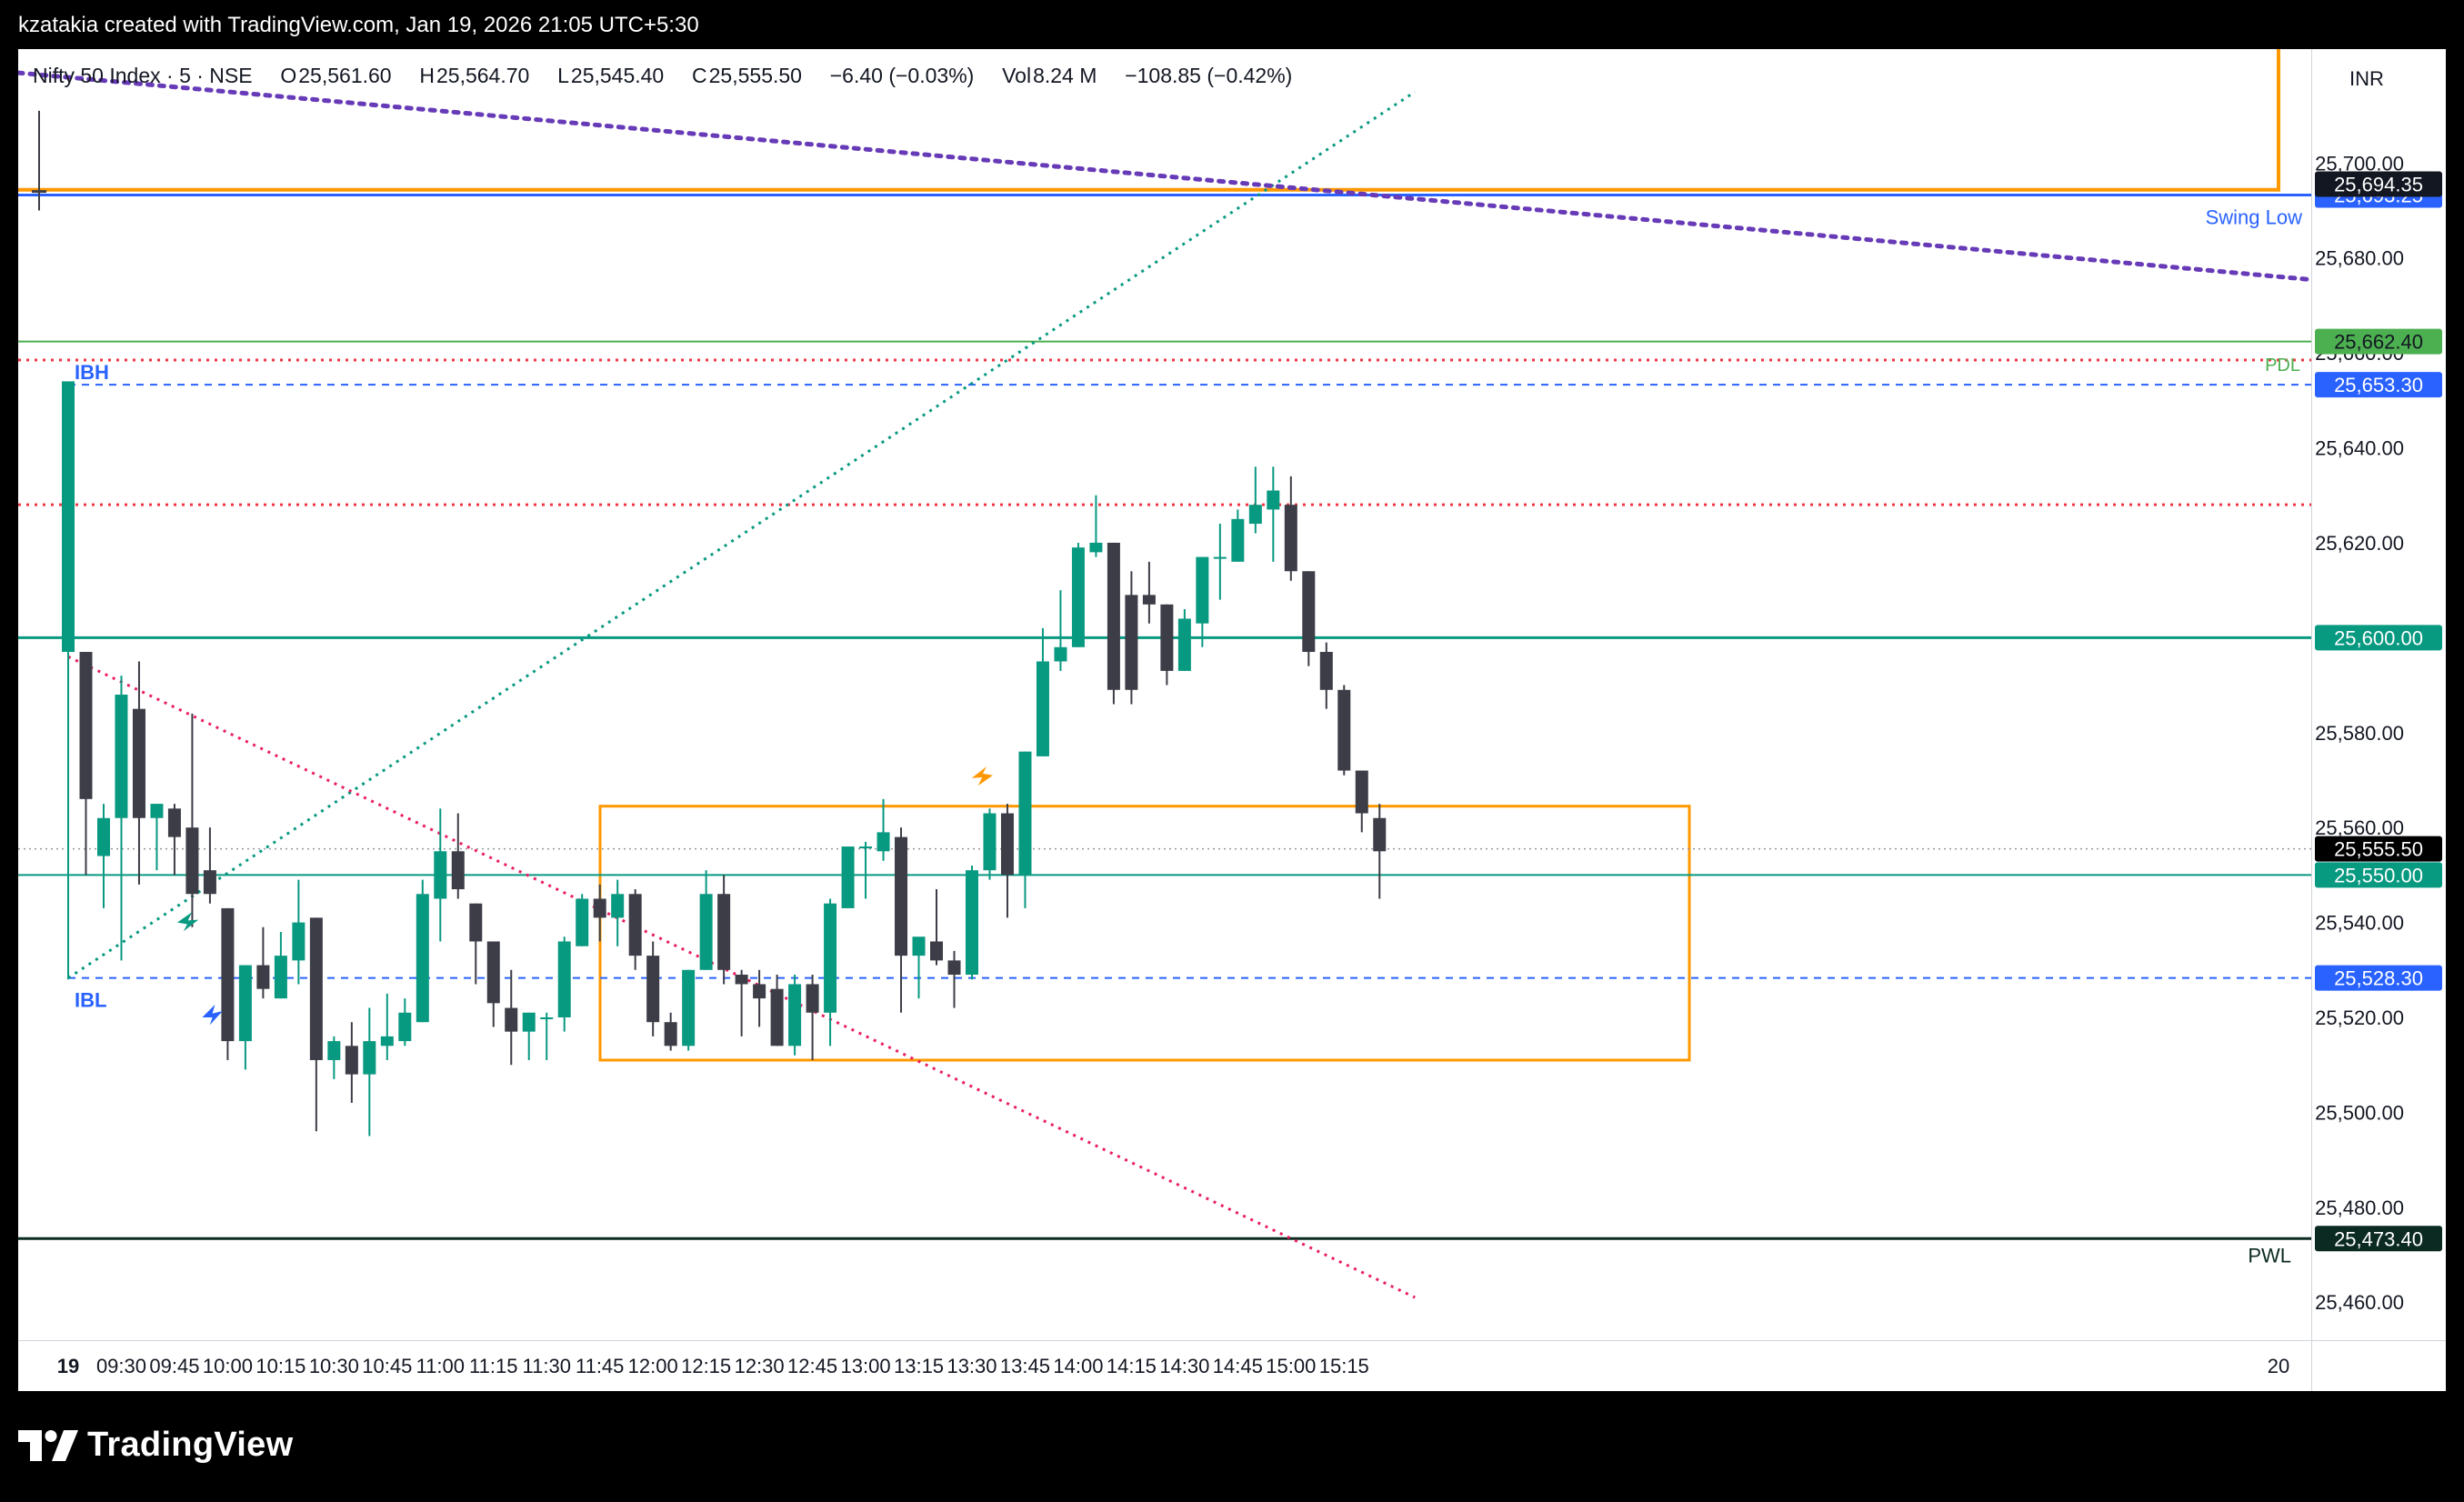 Image resolution: width=2464 pixels, height=1502 pixels. What do you see at coordinates (228, 1366) in the screenshot?
I see `x-tick-3: 10:00` at bounding box center [228, 1366].